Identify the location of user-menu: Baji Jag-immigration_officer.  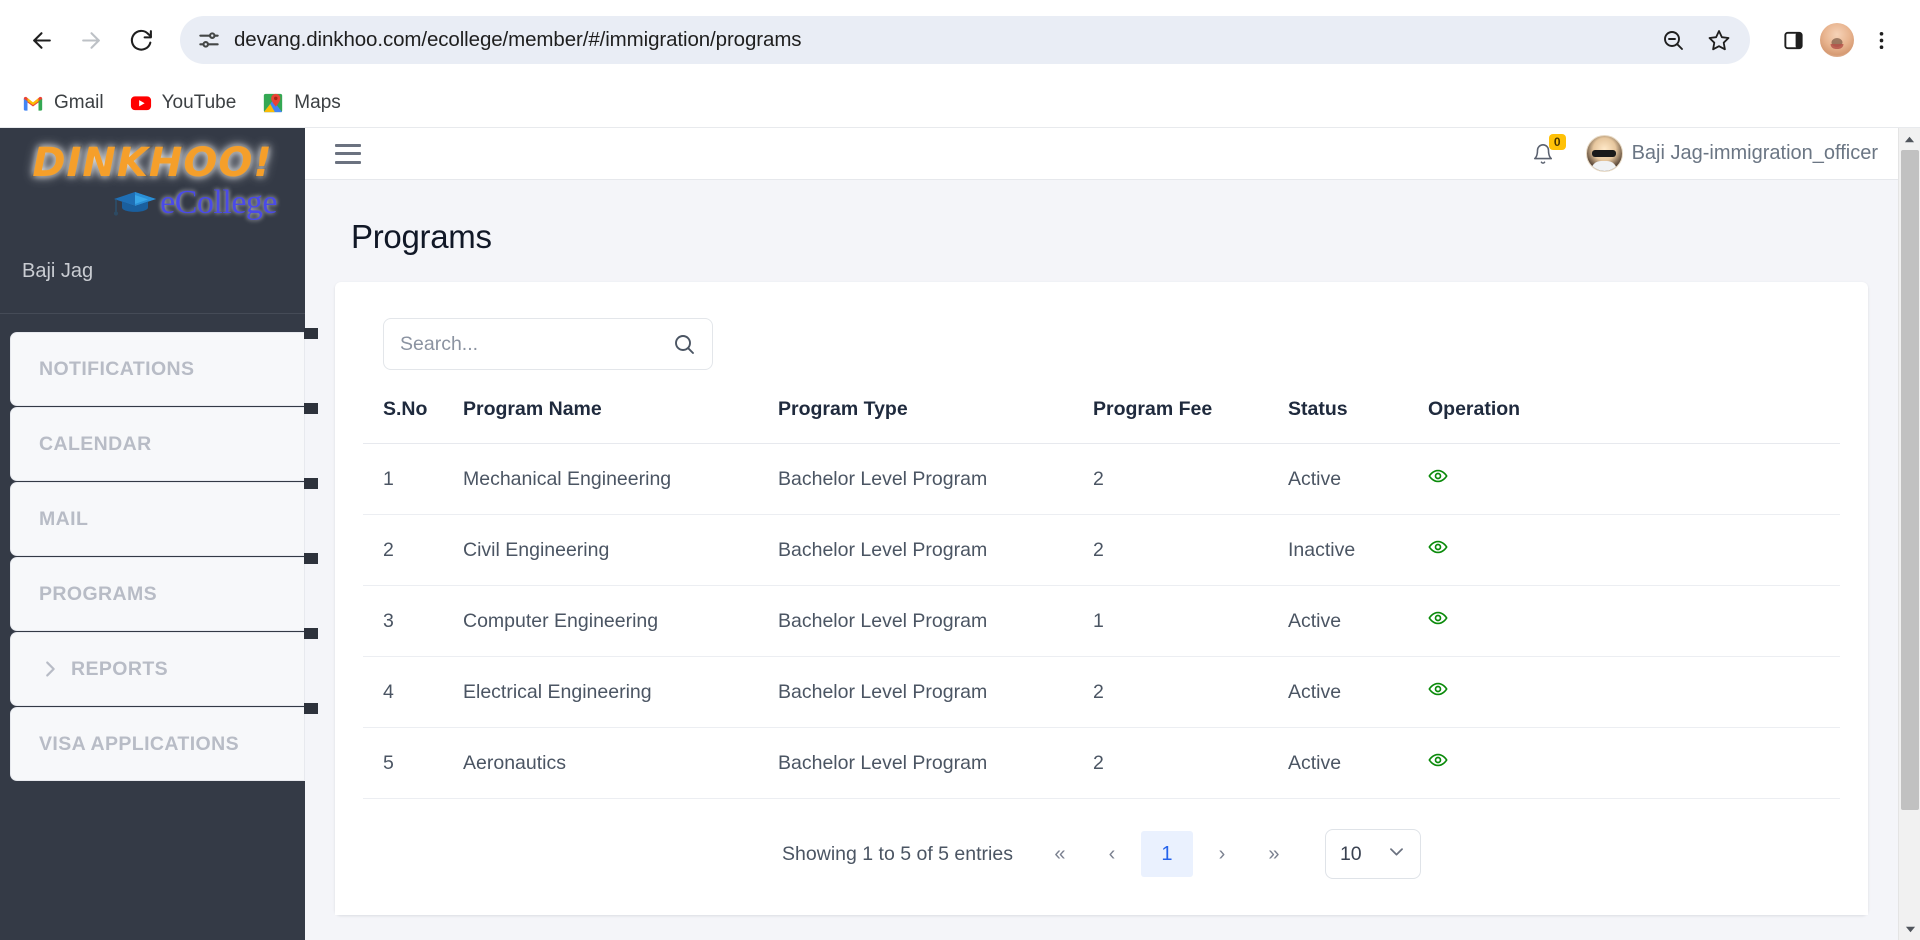
(1731, 153).